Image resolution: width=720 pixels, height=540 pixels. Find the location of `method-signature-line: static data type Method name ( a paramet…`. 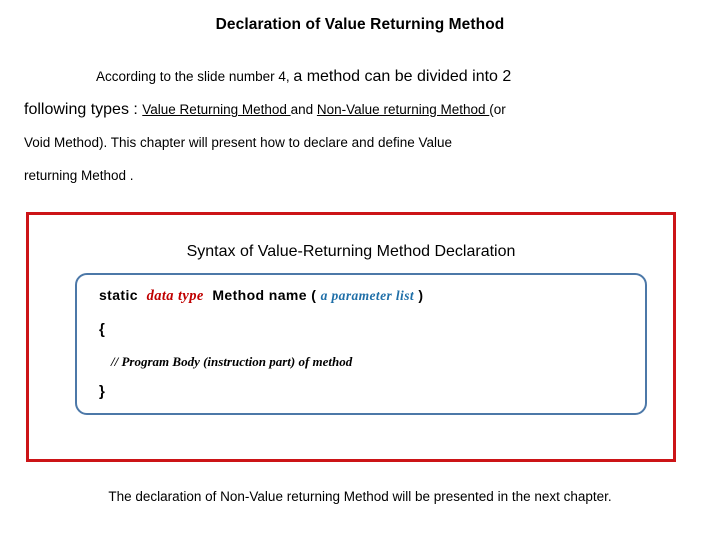

method-signature-line: static data type Method name ( a paramet… is located at coordinates (261, 296).